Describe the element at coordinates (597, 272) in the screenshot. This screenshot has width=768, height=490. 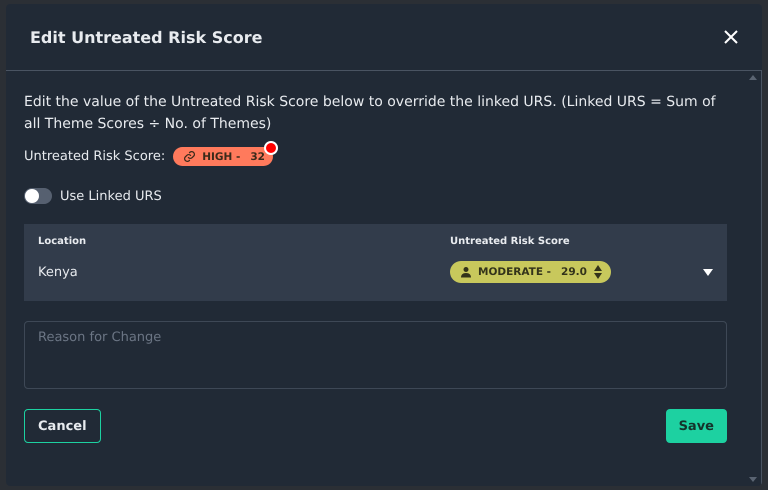
I see `stepper-icon` at that location.